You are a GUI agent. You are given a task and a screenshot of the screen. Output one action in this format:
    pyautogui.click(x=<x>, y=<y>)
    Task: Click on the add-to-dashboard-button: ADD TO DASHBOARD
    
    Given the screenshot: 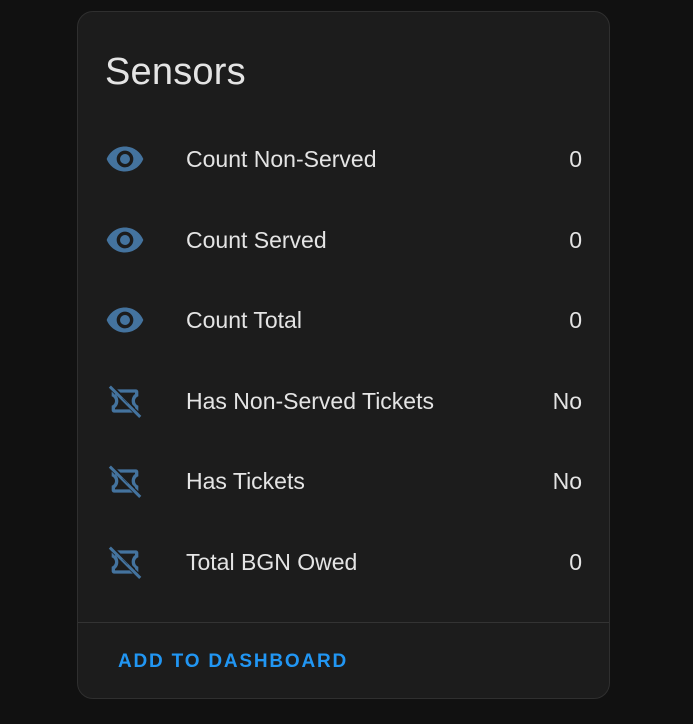 What is the action you would take?
    pyautogui.click(x=233, y=662)
    